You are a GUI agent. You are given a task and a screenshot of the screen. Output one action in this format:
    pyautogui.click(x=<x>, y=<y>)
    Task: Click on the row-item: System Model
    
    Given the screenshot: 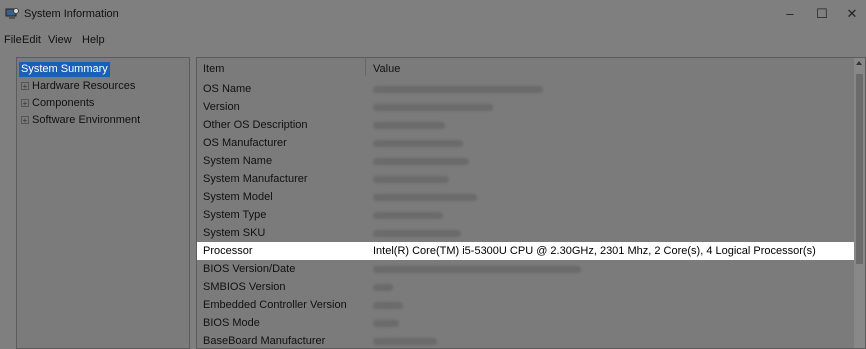 What is the action you would take?
    pyautogui.click(x=238, y=197)
    